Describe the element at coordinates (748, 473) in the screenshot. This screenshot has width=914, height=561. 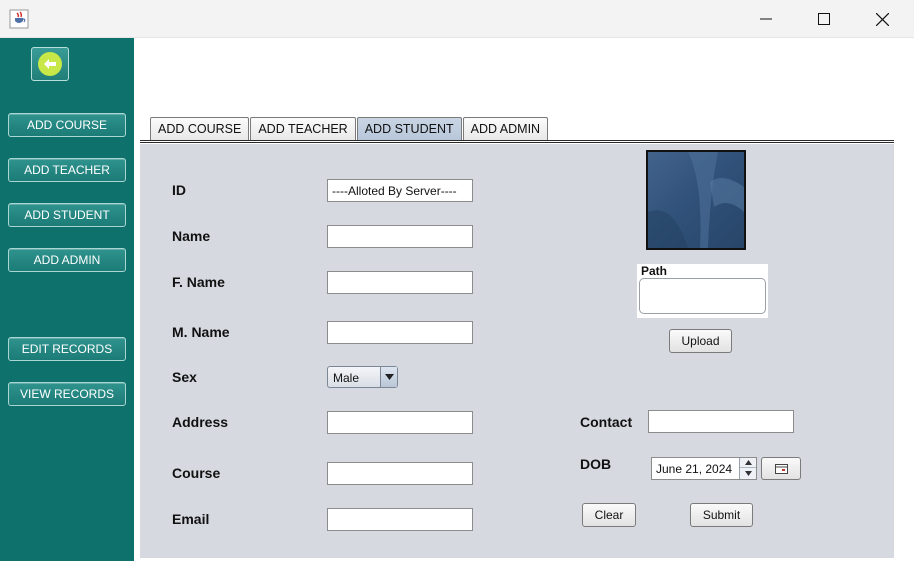
I see `spinner-down-icon` at that location.